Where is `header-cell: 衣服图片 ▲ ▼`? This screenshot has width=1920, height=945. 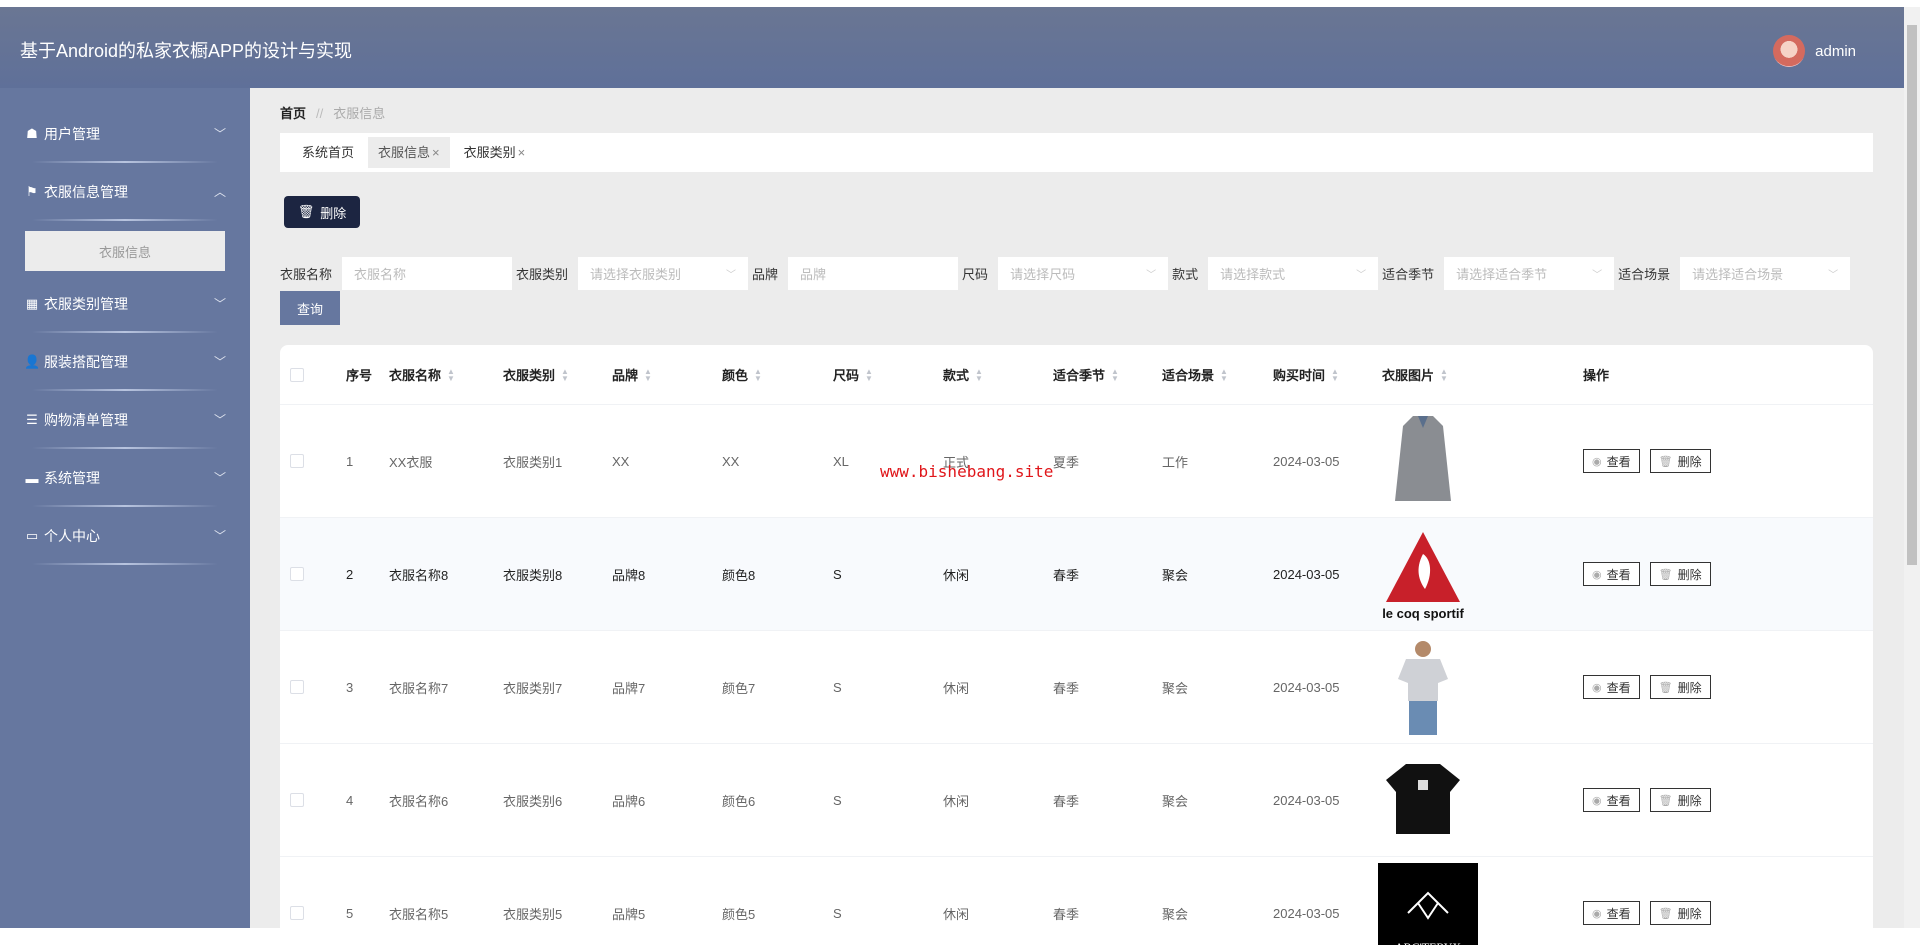 header-cell: 衣服图片 ▲ ▼ is located at coordinates (1415, 374).